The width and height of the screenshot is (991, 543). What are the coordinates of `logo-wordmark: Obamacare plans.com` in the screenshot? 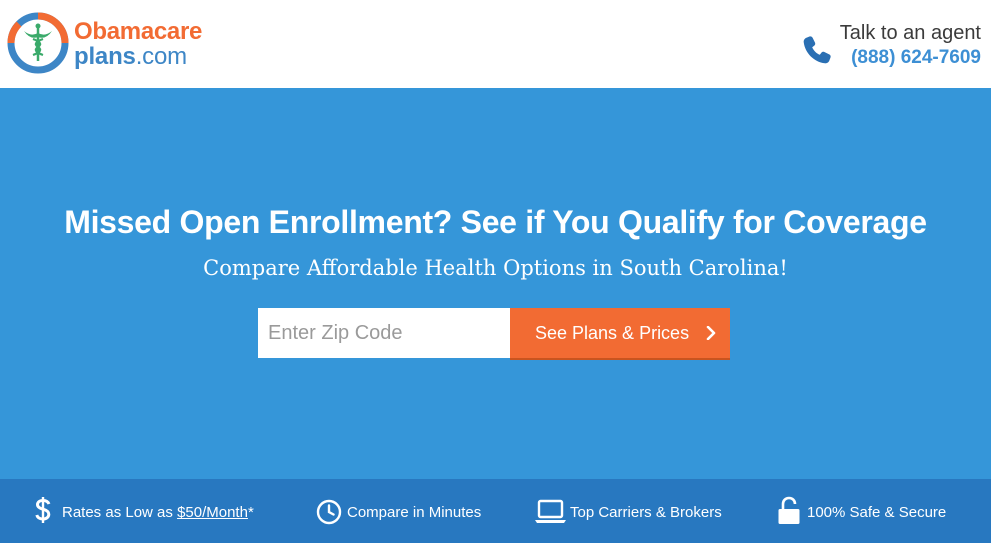 It's located at (138, 44).